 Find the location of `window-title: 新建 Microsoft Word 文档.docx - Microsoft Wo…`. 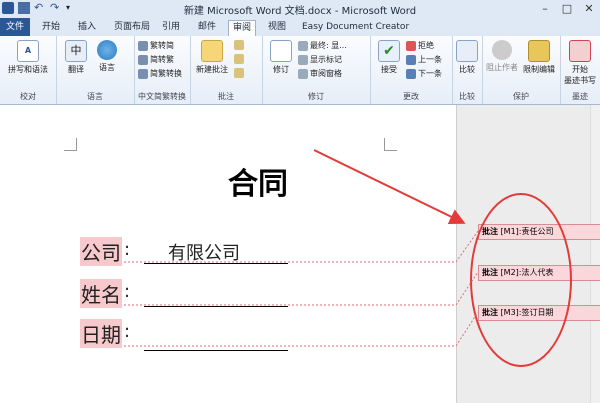

window-title: 新建 Microsoft Word 文档.docx - Microsoft Wo… is located at coordinates (300, 11).